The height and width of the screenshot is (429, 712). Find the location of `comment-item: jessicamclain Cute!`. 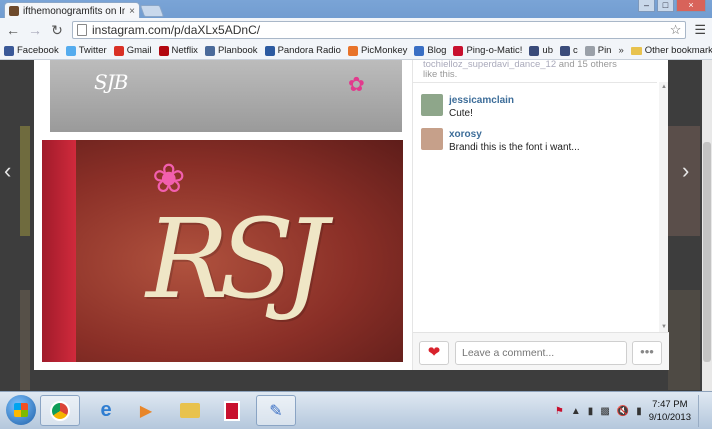

comment-item: jessicamclain Cute! is located at coordinates (467, 107).